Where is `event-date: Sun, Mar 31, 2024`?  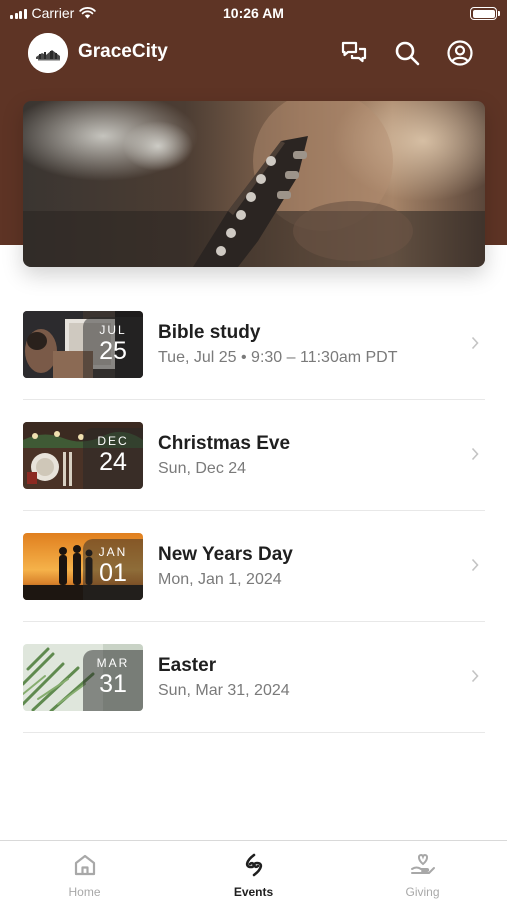 event-date: Sun, Mar 31, 2024 is located at coordinates (224, 690).